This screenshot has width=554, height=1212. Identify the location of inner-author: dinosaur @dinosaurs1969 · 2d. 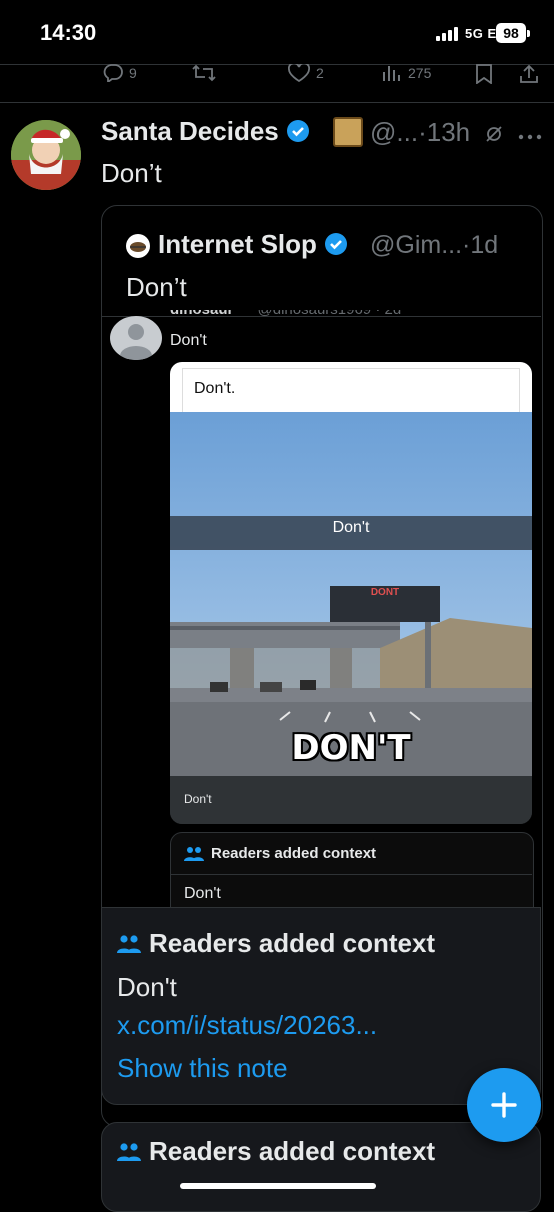
(285, 316).